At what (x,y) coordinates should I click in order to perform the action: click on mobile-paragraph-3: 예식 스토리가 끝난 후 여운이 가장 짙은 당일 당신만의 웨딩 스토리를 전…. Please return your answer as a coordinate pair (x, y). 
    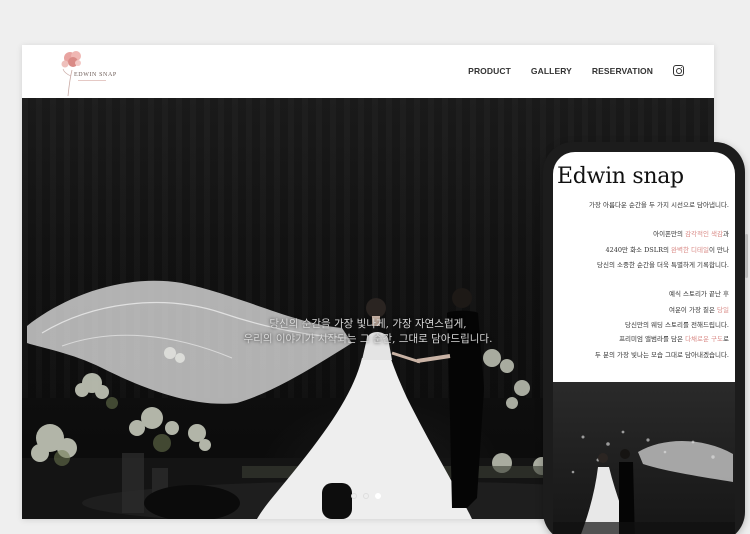
    Looking at the image, I should click on (641, 310).